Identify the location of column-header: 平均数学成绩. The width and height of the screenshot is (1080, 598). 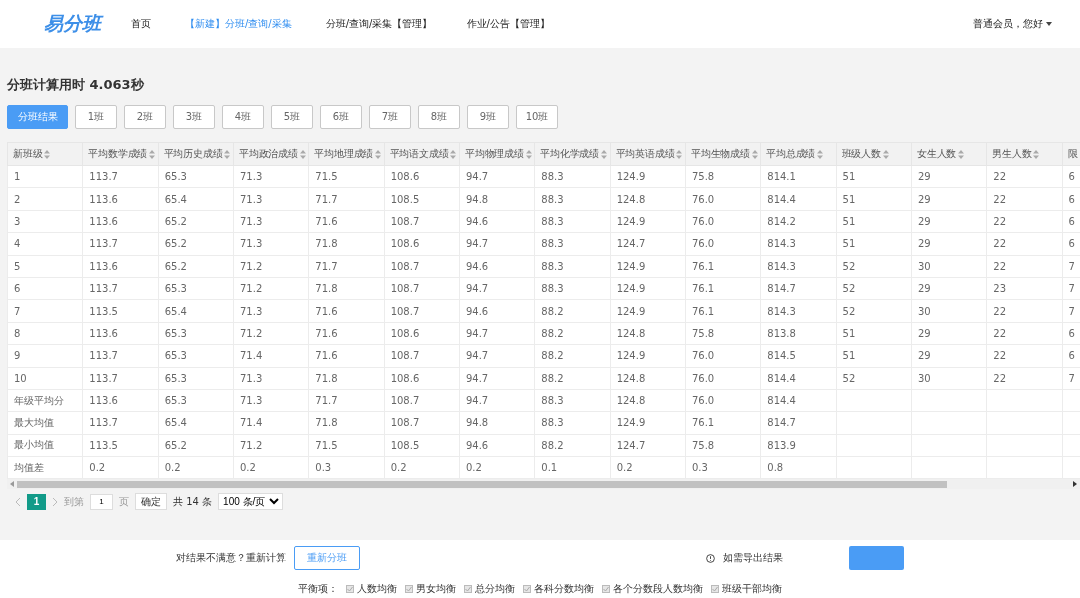
(120, 154).